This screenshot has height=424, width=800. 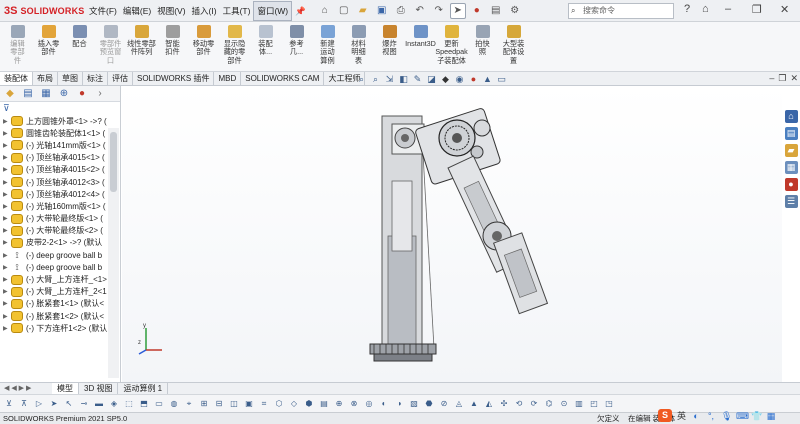 I want to click on ribbon-button: 线性零部 件阵列, so click(x=141, y=39).